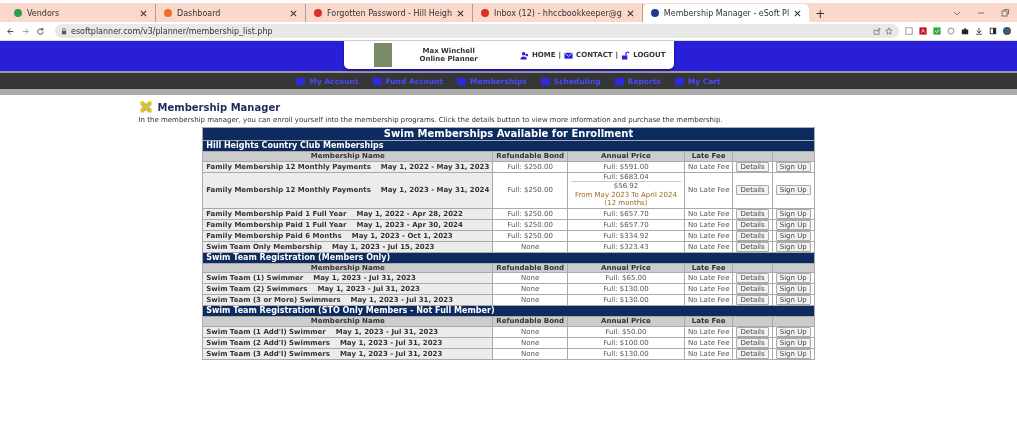  I want to click on page-title: Membership Manager, so click(219, 107).